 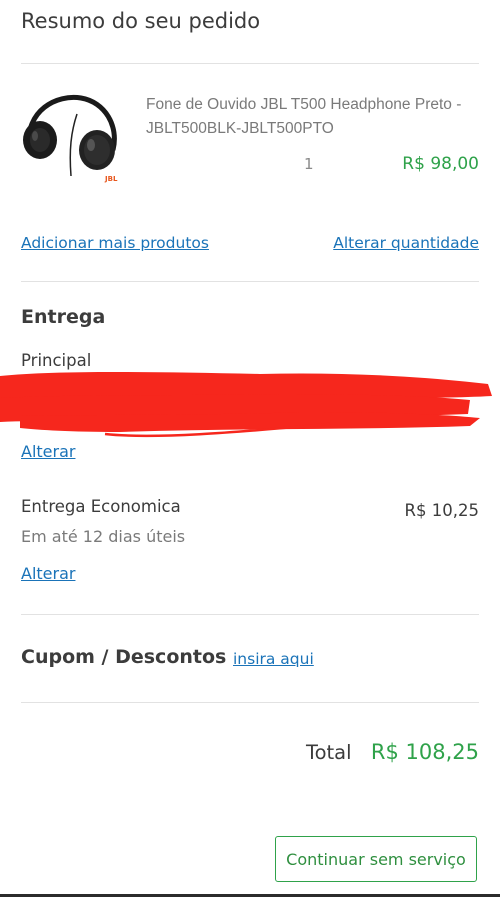 What do you see at coordinates (441, 510) in the screenshot?
I see `delivery-price: R$ 10,25` at bounding box center [441, 510].